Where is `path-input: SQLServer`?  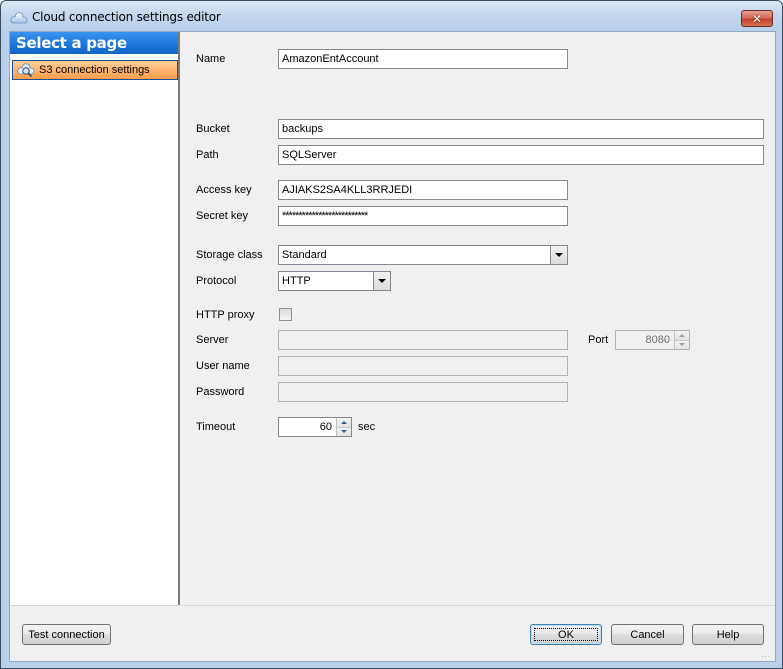
path-input: SQLServer is located at coordinates (521, 155).